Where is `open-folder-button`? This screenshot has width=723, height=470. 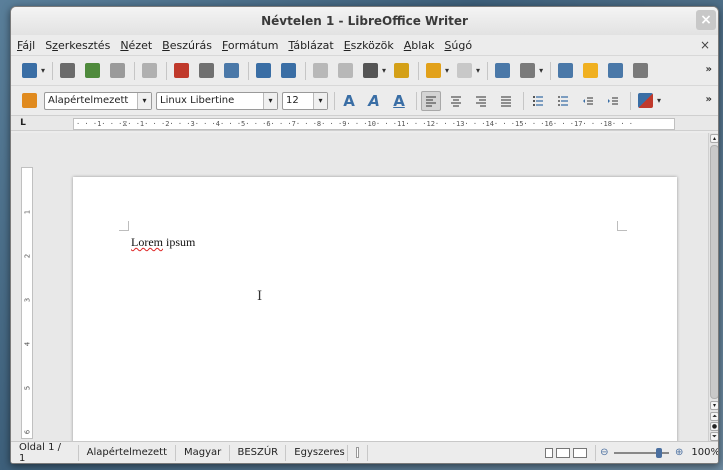
open-folder-button is located at coordinates (67, 71).